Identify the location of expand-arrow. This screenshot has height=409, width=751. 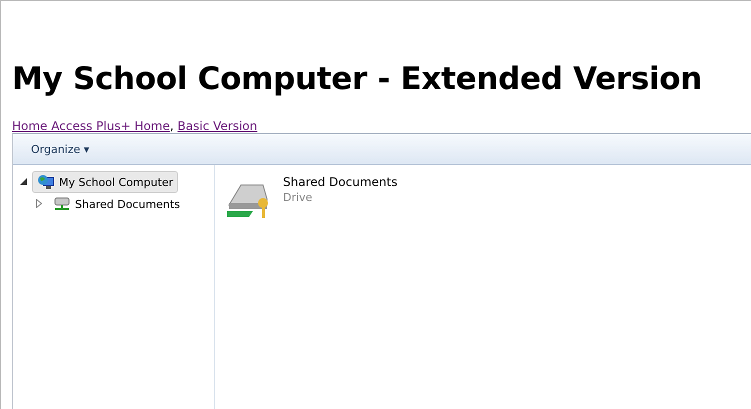
(39, 204).